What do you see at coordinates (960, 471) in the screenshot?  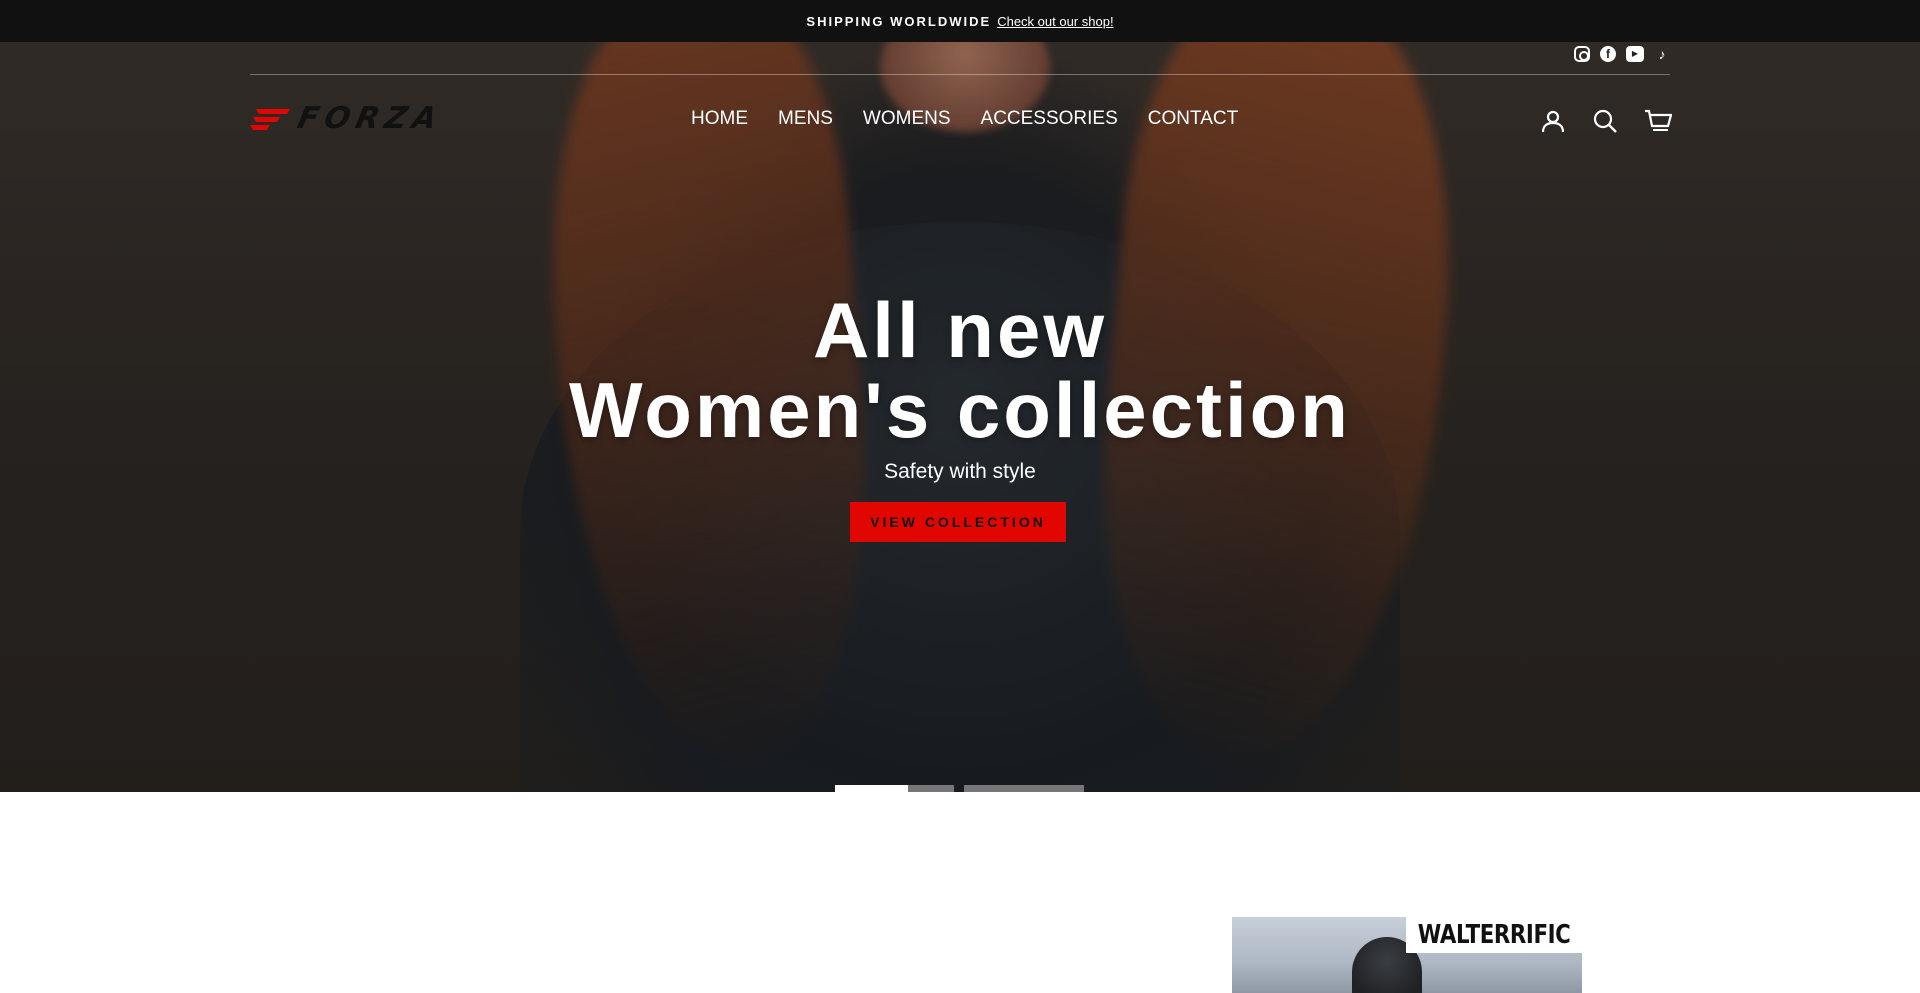 I see `hero-subtitle: Safety with style` at bounding box center [960, 471].